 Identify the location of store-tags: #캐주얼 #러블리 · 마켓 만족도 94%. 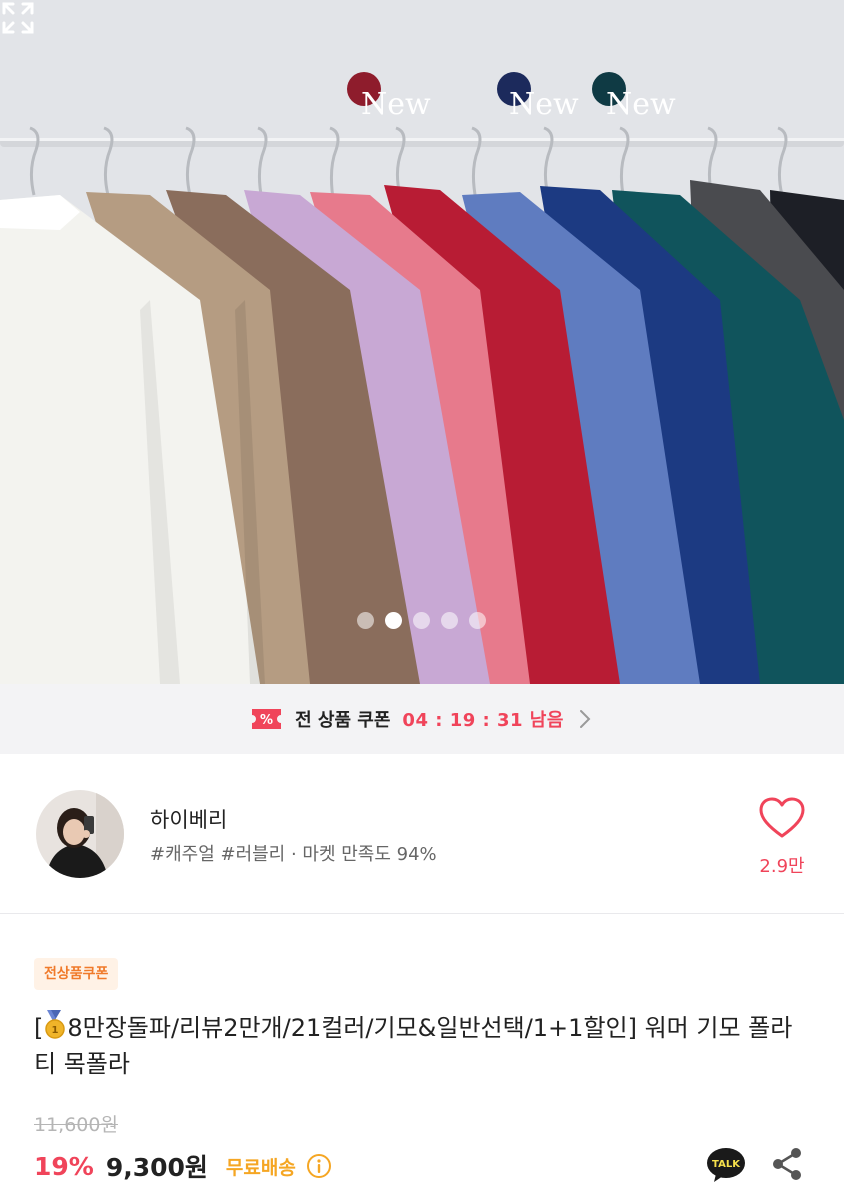
(293, 854).